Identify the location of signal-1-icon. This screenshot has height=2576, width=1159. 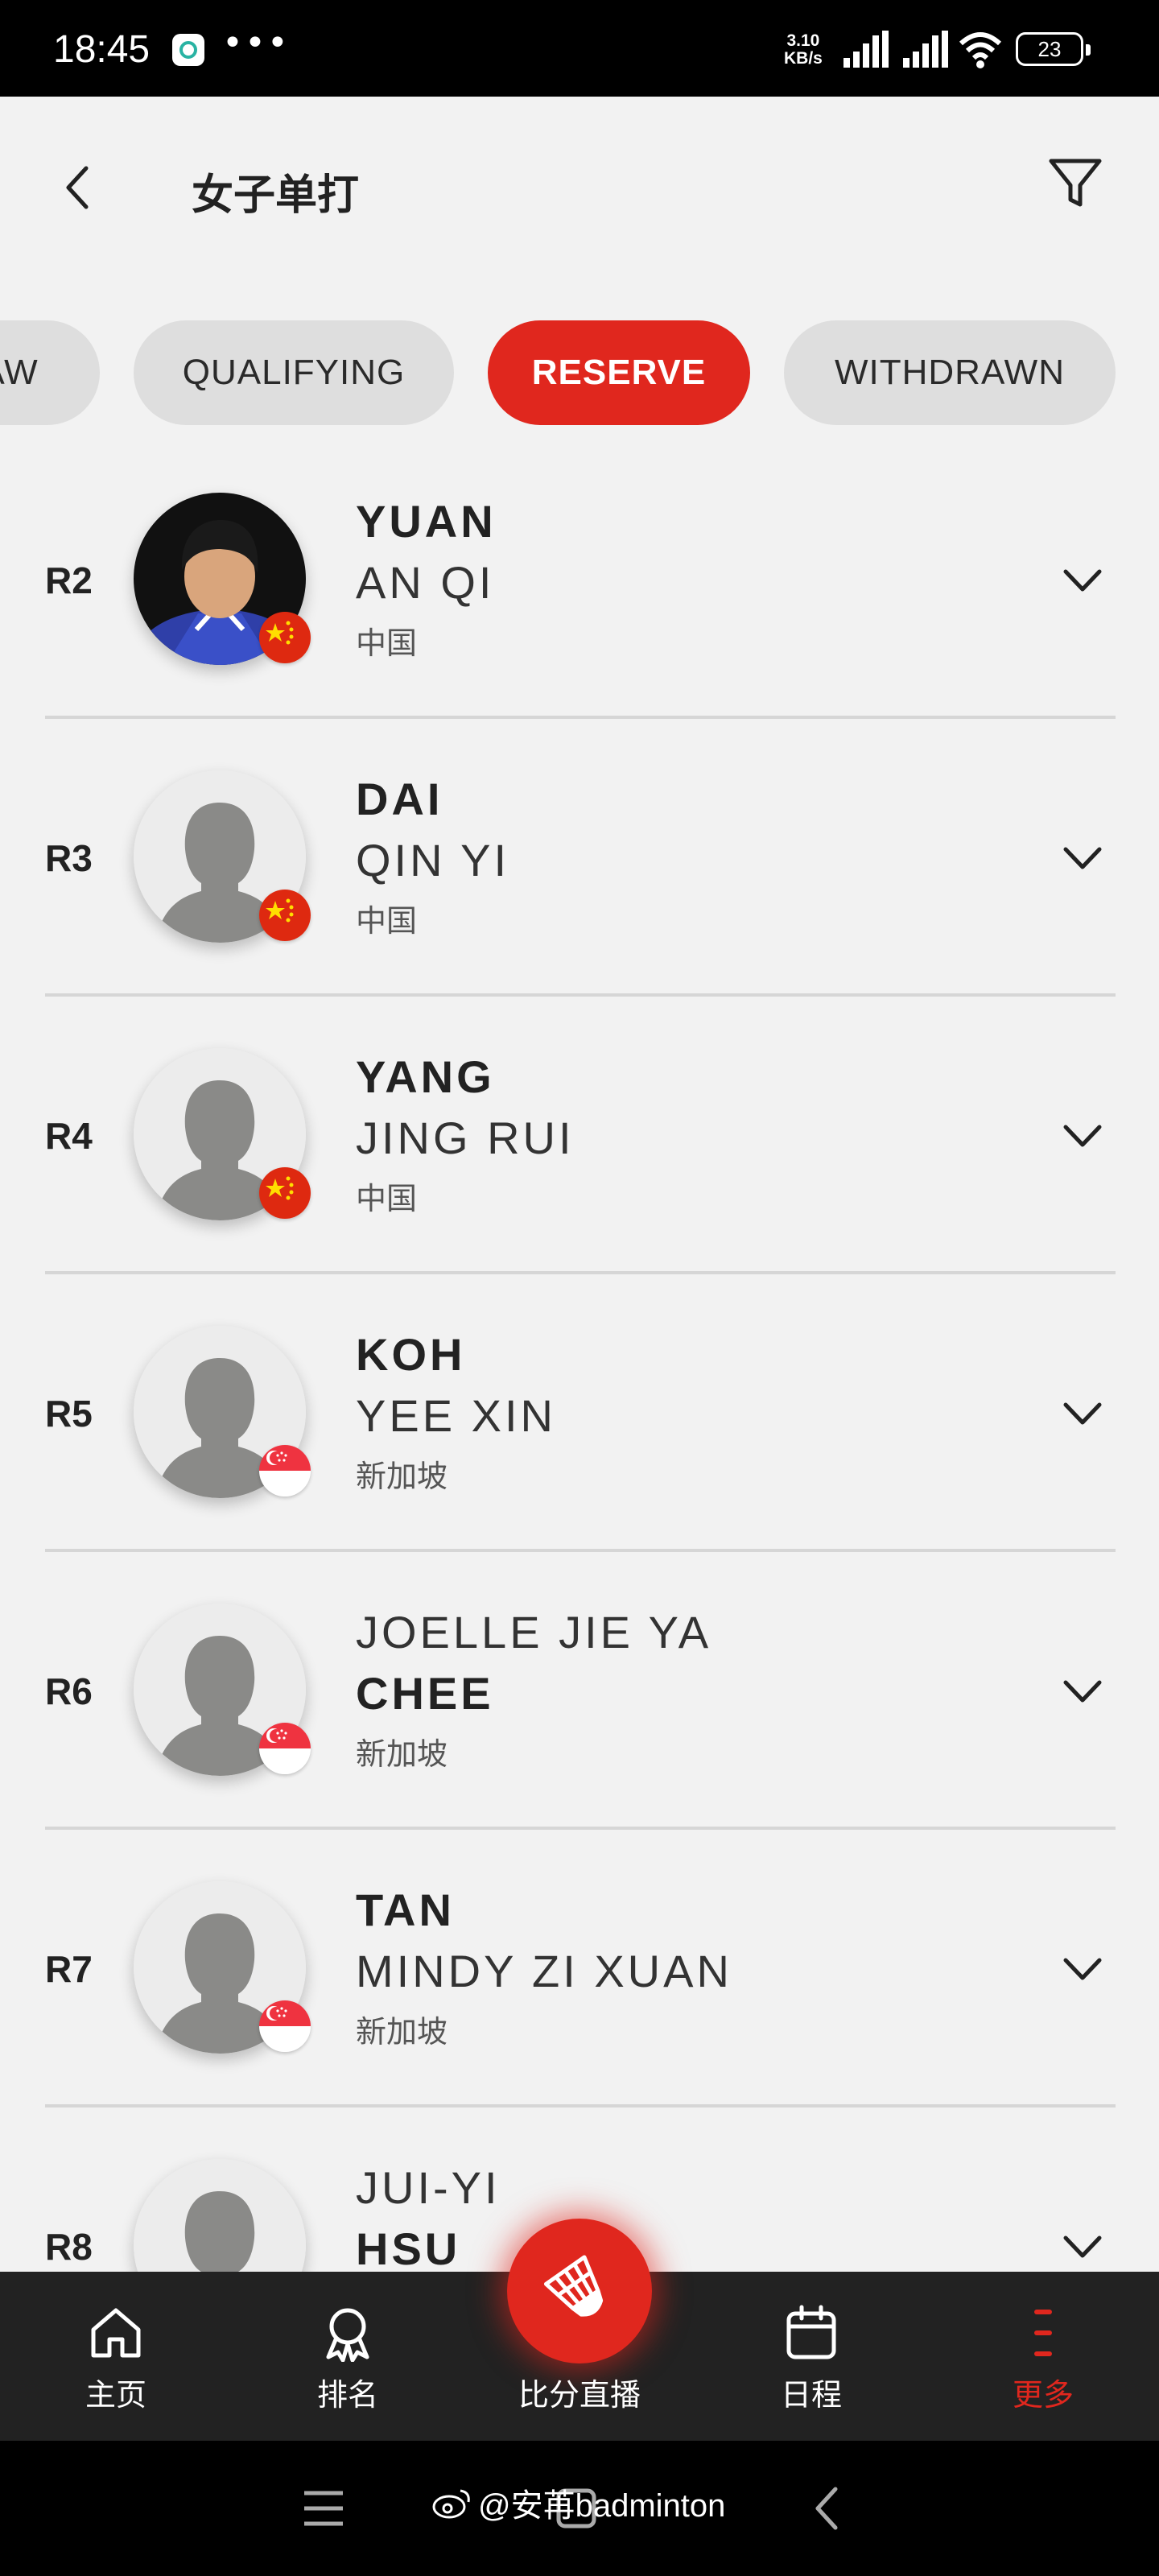
(866, 49).